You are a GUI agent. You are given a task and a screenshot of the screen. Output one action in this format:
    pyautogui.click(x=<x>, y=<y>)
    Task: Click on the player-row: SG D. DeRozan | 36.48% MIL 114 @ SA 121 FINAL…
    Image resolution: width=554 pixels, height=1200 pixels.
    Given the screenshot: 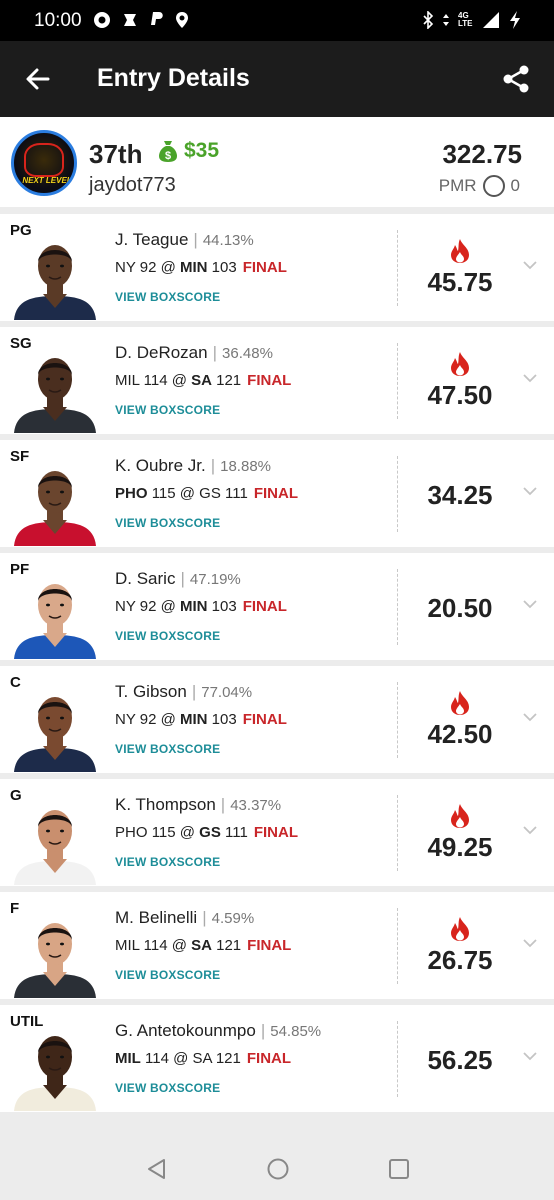 What is the action you would take?
    pyautogui.click(x=277, y=380)
    